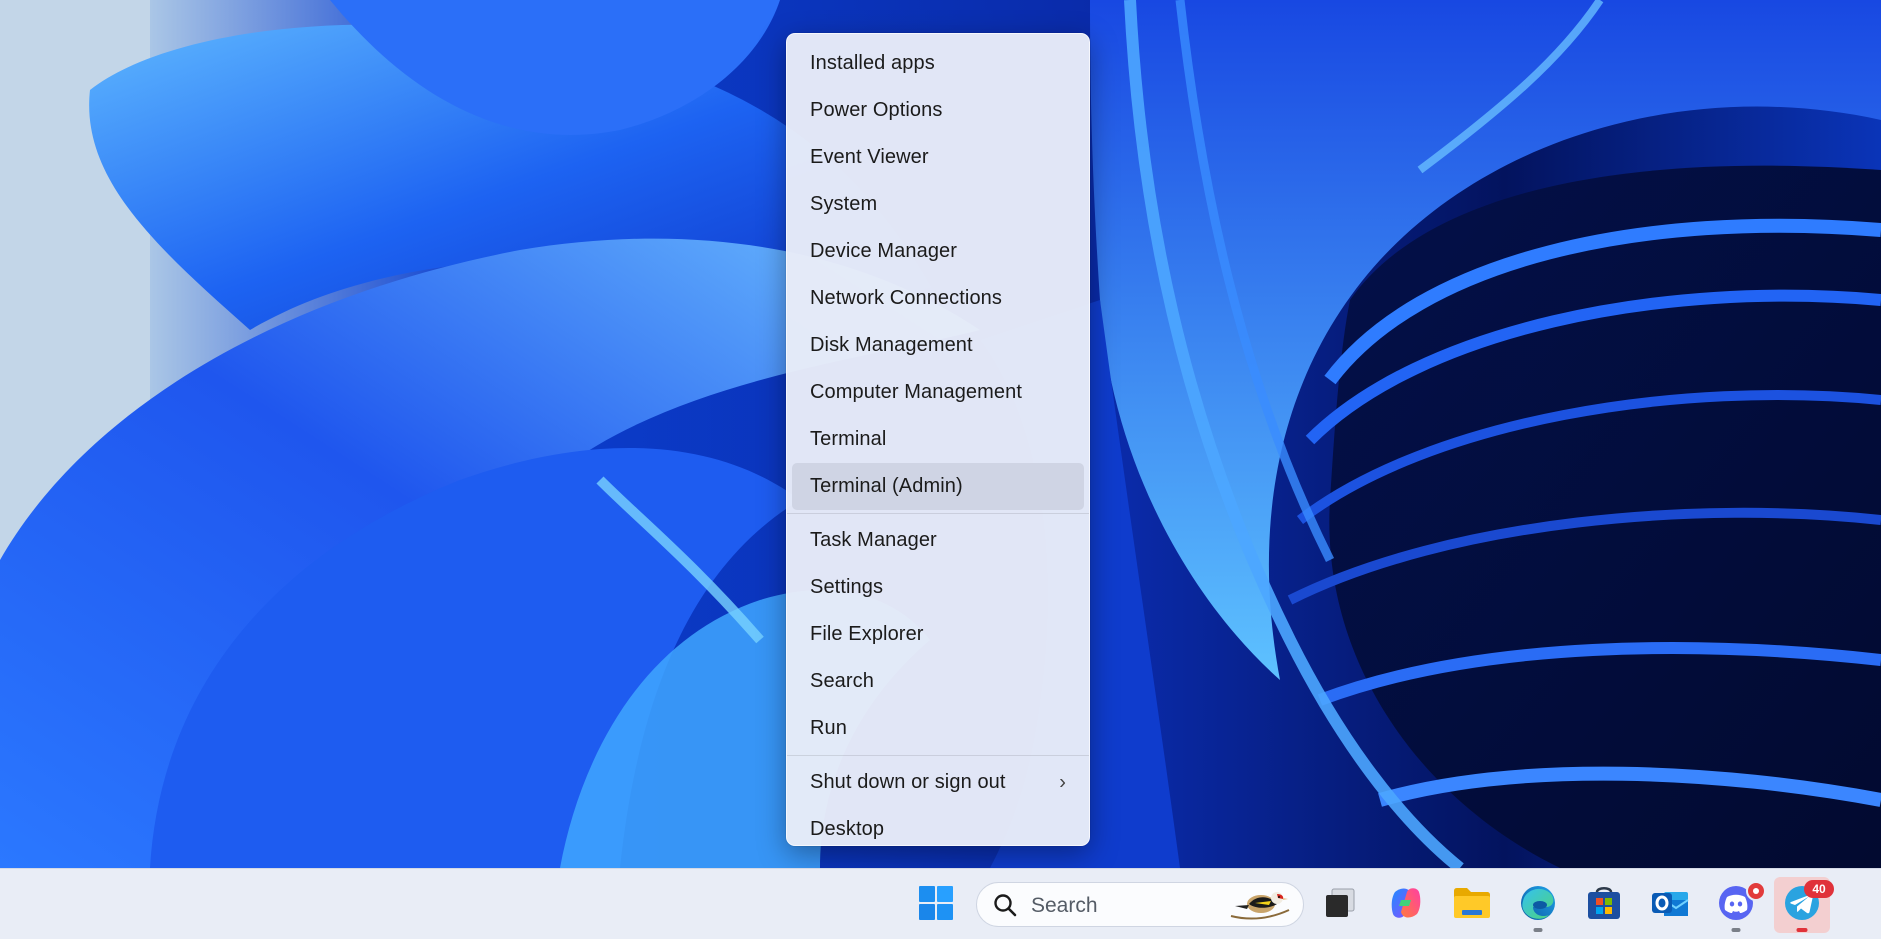 This screenshot has width=1881, height=939. What do you see at coordinates (938, 829) in the screenshot?
I see `menu-item-desktop: Desktop` at bounding box center [938, 829].